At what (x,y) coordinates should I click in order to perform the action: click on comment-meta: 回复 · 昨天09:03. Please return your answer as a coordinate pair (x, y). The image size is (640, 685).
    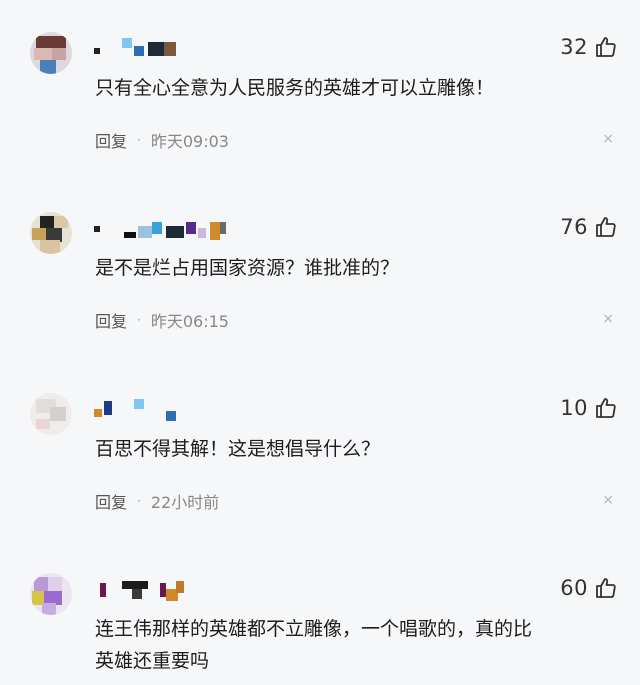
    Looking at the image, I should click on (162, 140).